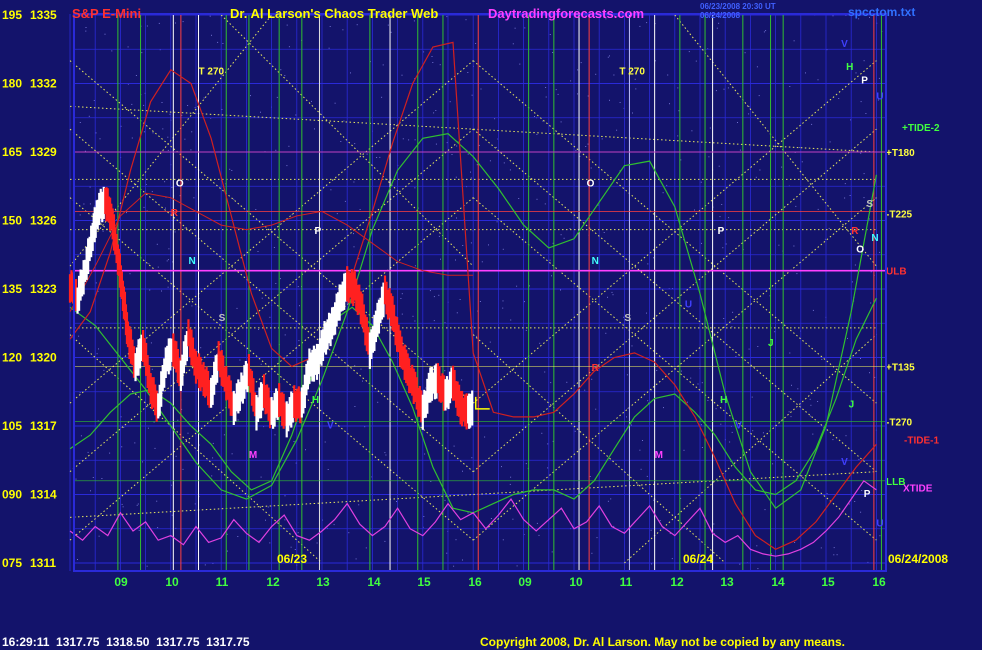 Image resolution: width=982 pixels, height=650 pixels. What do you see at coordinates (43, 221) in the screenshot?
I see `y-price-label: 1326` at bounding box center [43, 221].